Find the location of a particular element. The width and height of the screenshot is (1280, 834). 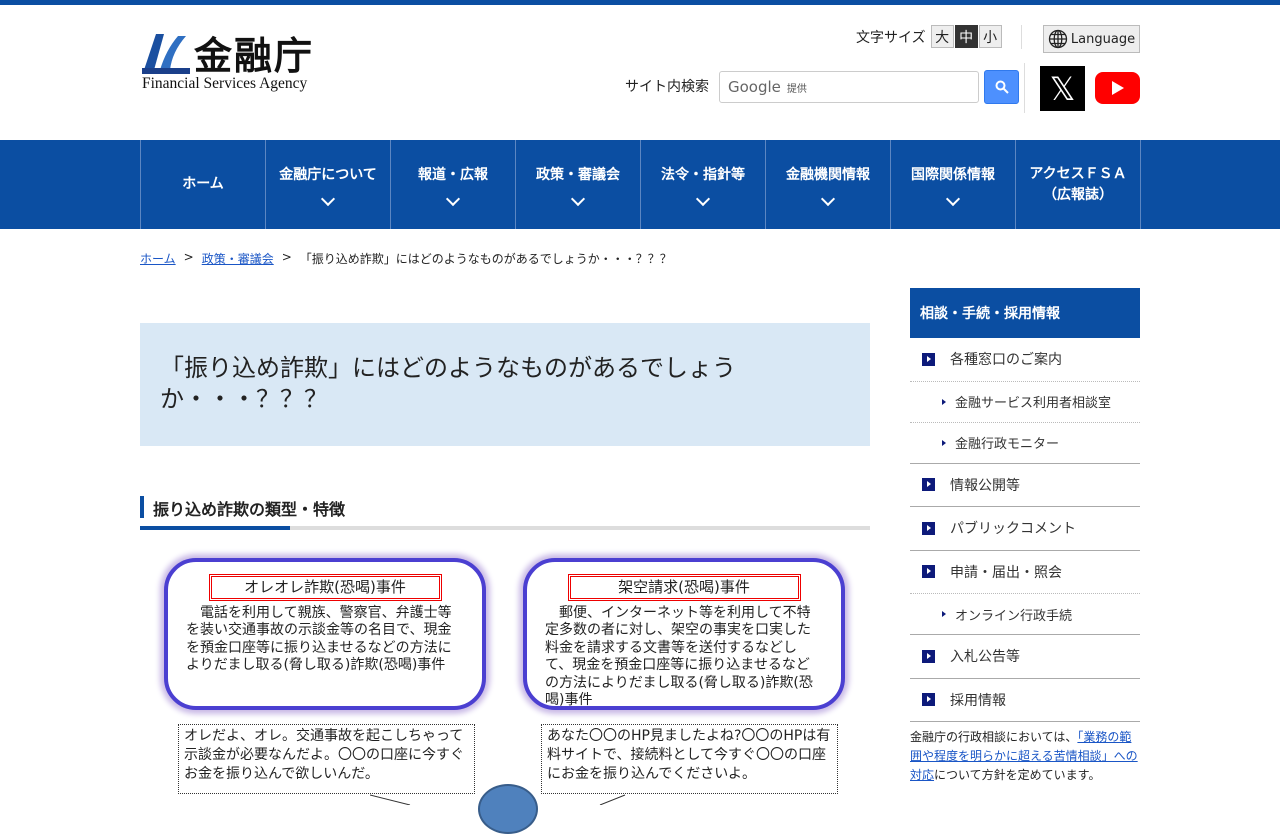

x-logo-icon: 𝕏 is located at coordinates (1062, 88).